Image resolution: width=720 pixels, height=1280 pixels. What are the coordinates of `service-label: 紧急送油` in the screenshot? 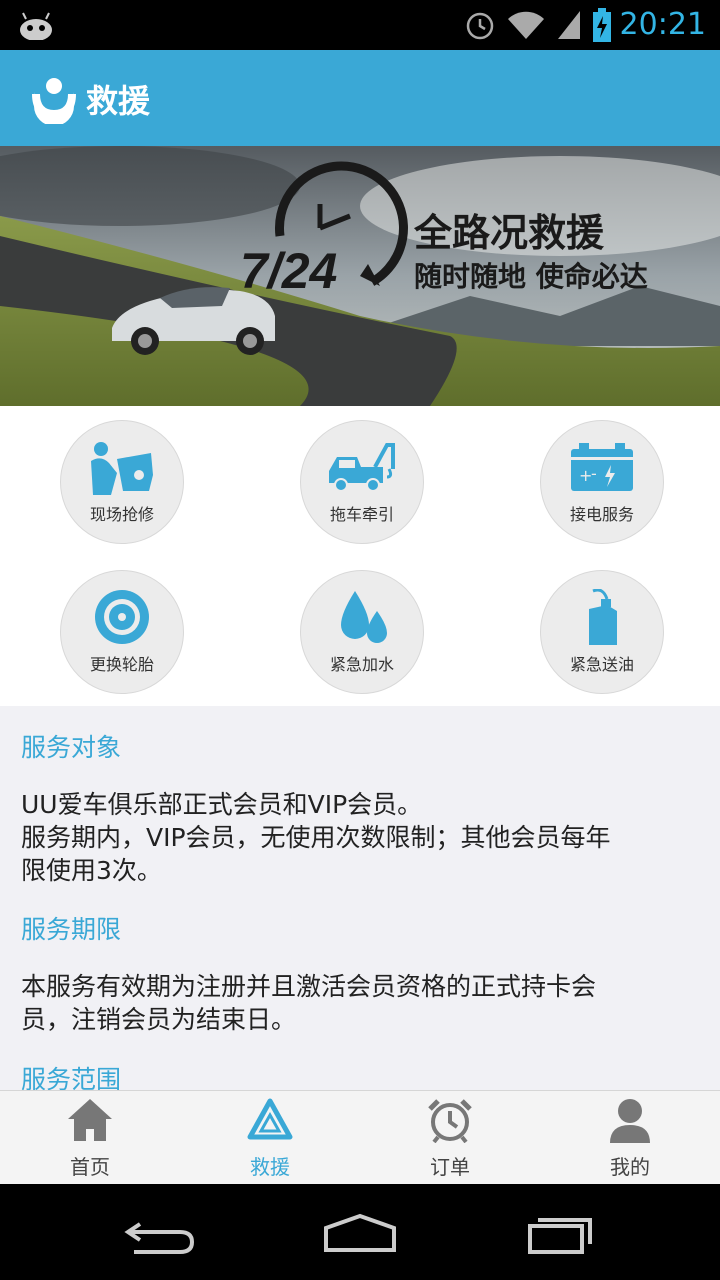 It's located at (601, 664).